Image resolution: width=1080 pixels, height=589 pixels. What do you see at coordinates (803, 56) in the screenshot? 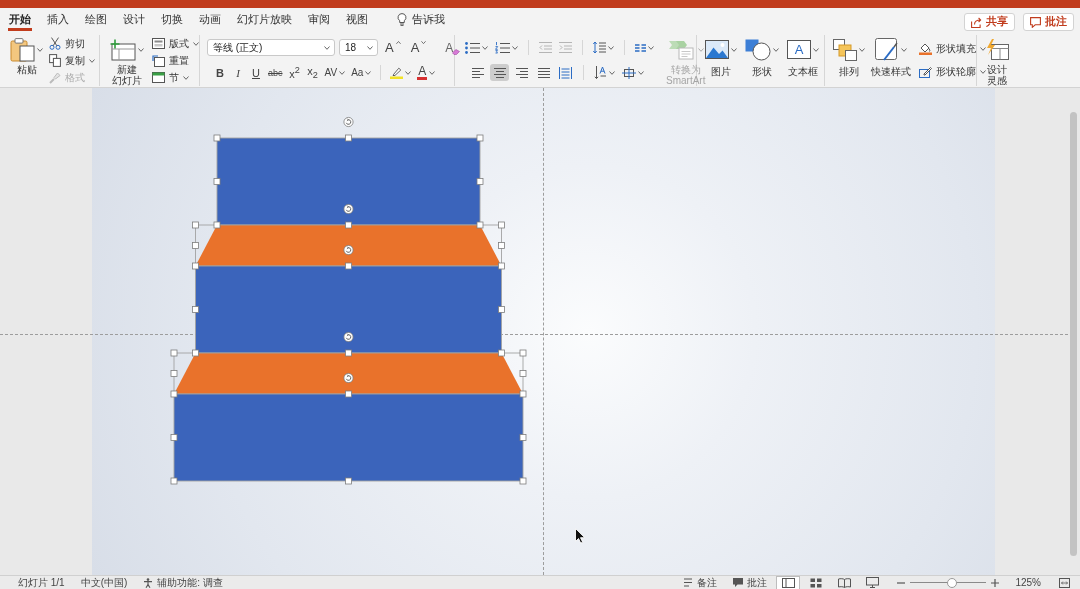
I see `text-box-button: A 文本框` at bounding box center [803, 56].